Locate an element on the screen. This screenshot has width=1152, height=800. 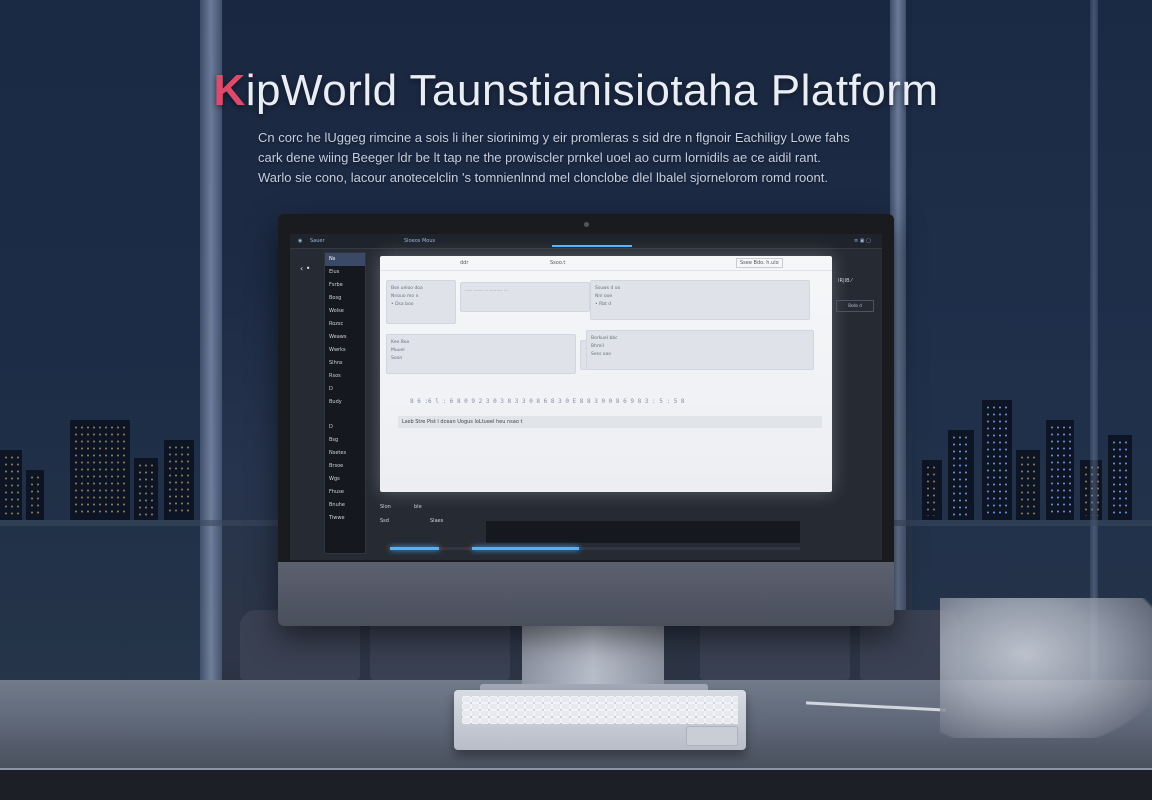
sidebar-item: Nsetes is located at coordinates (345, 453).